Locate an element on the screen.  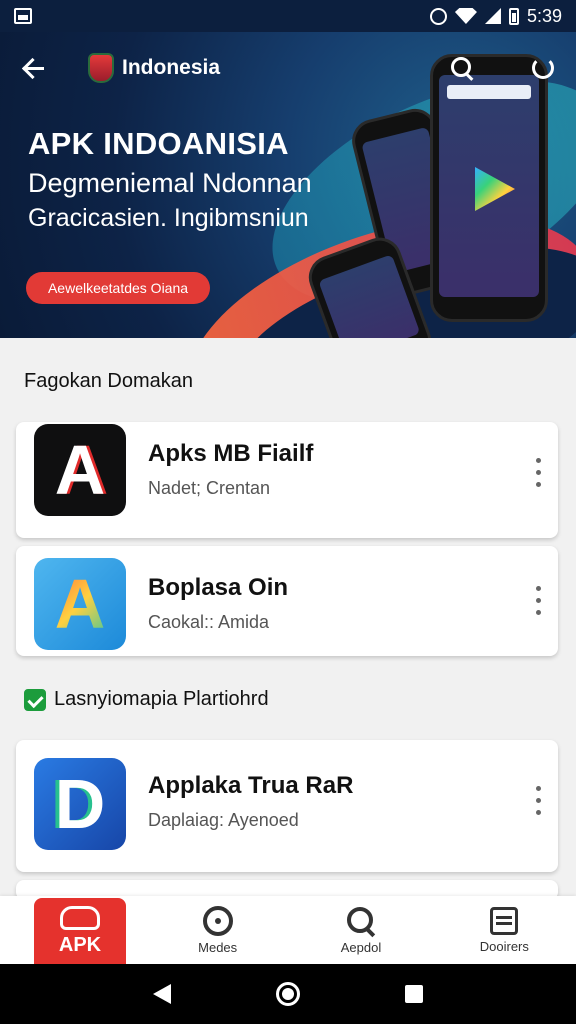
hero-cta-button: Aewelkeetatdes Oiana is located at coordinates (118, 288).